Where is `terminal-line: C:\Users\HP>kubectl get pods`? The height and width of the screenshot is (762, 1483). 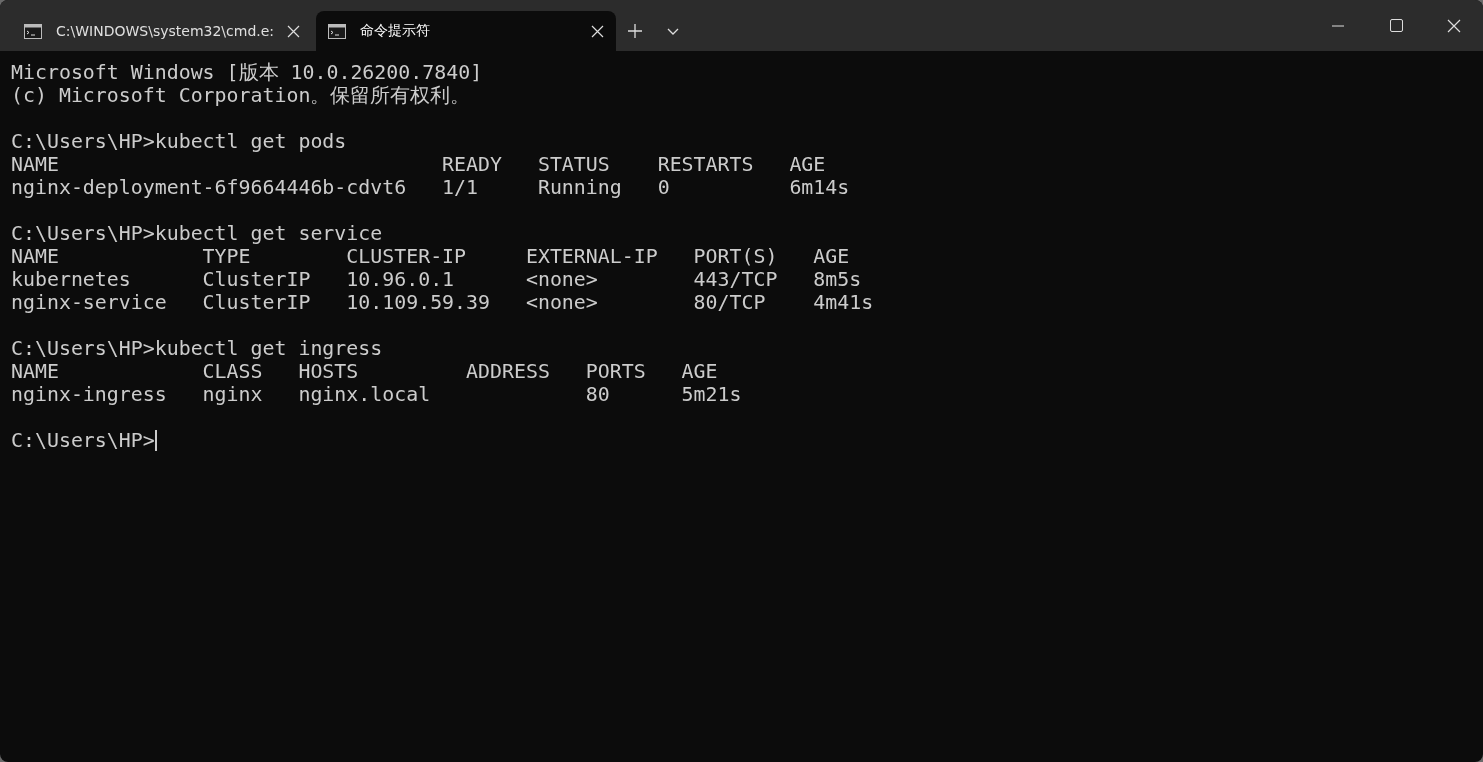
terminal-line: C:\Users\HP>kubectl get pods is located at coordinates (179, 141).